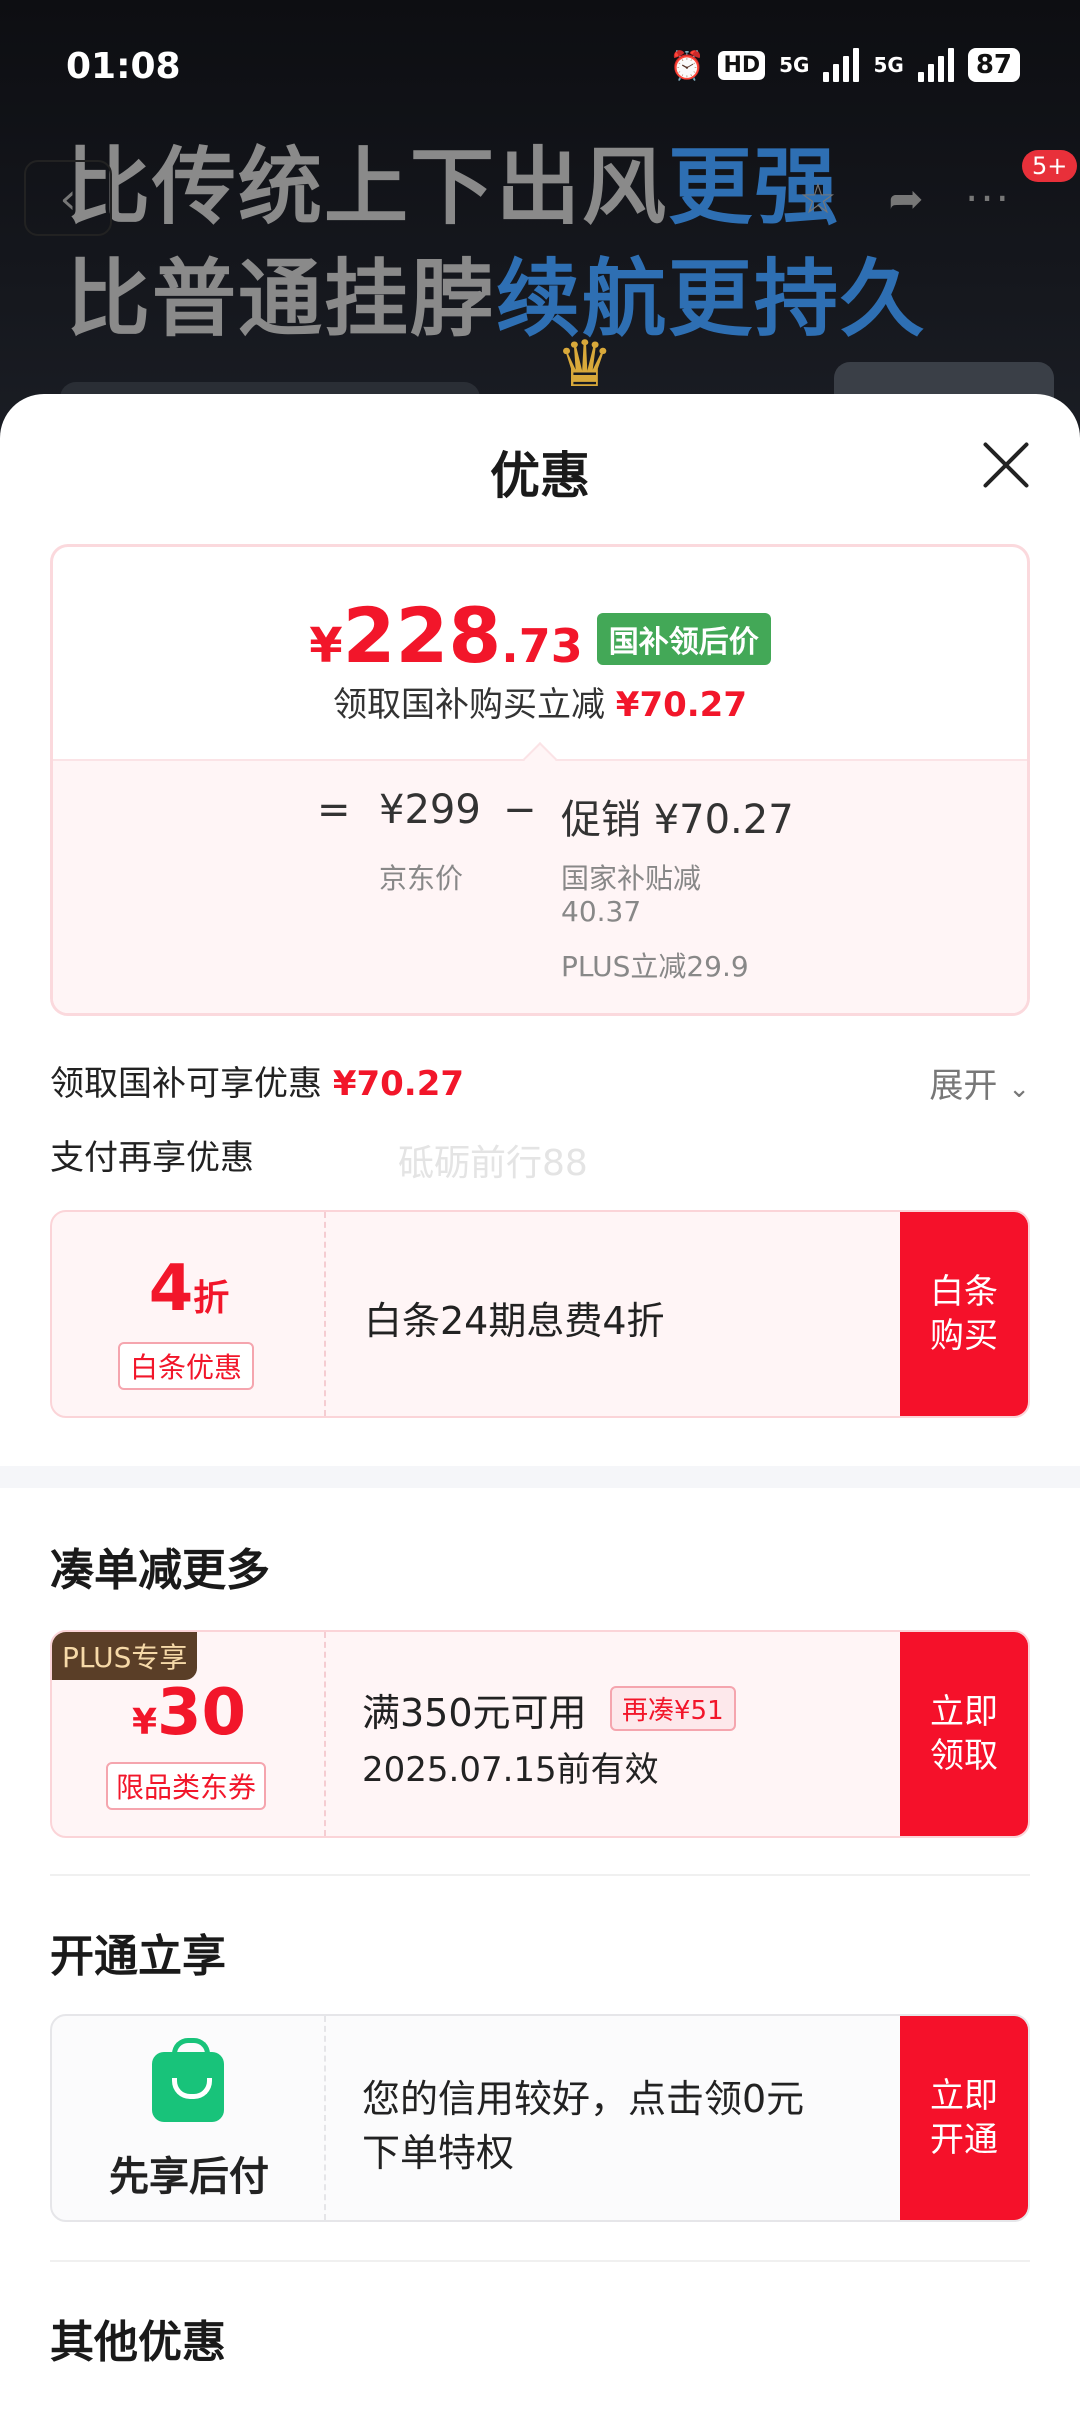  What do you see at coordinates (540, 70) in the screenshot?
I see `status-bar: 01:08 ⏰ HD 5G 5G 87` at bounding box center [540, 70].